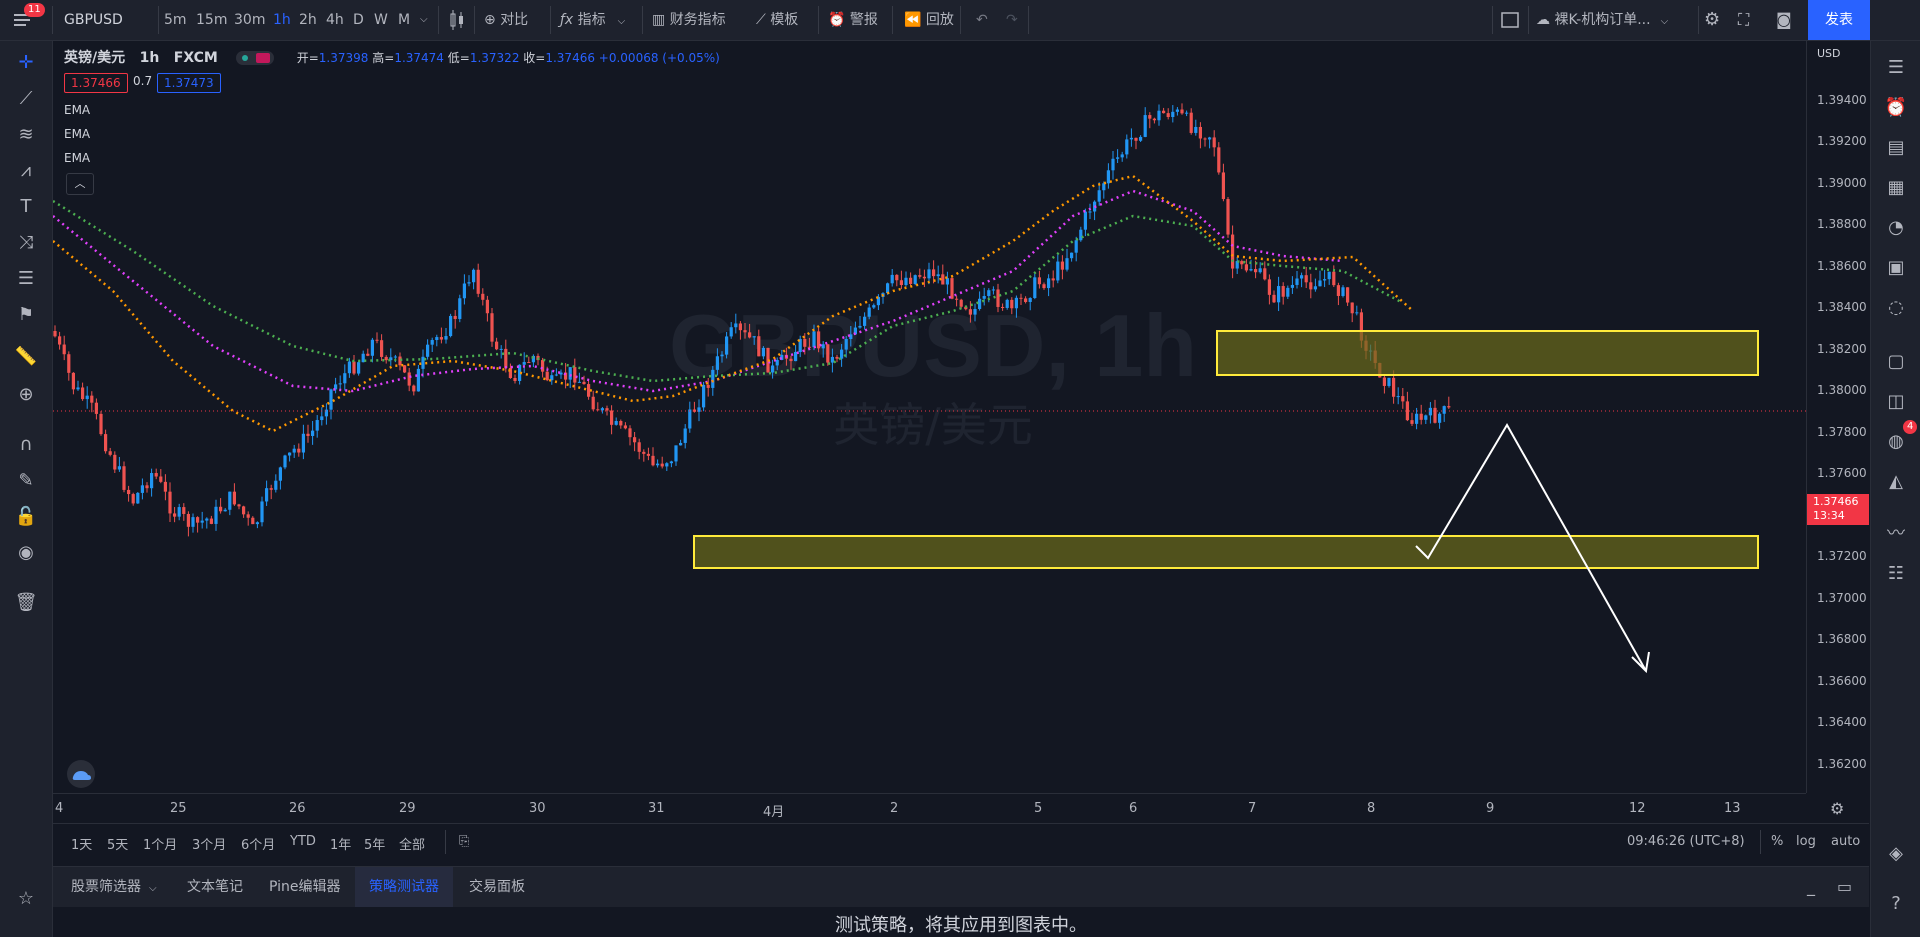  What do you see at coordinates (1012, 20) in the screenshot?
I see `redo-icon: ↷` at bounding box center [1012, 20].